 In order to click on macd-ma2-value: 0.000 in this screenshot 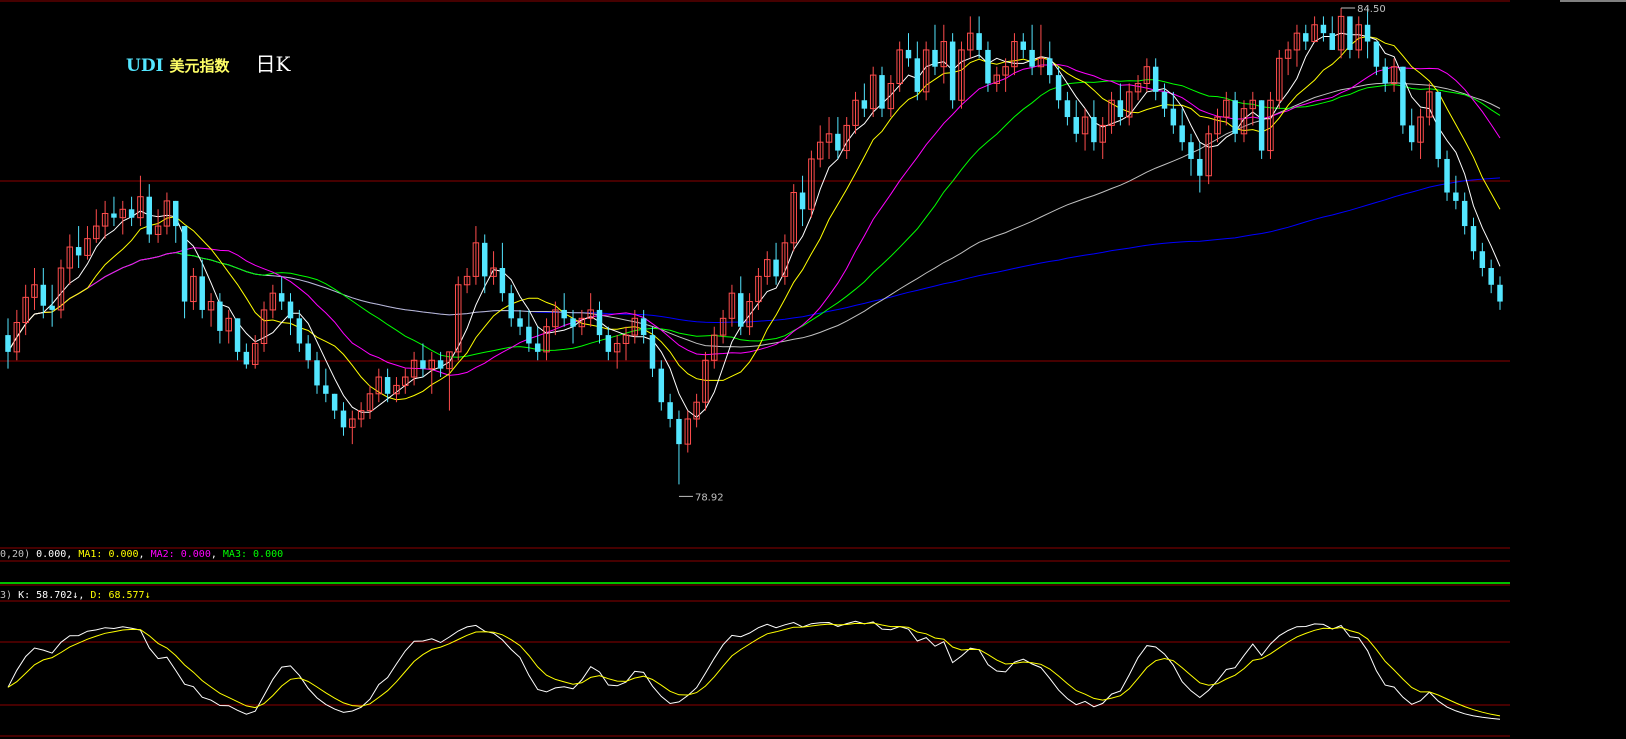, I will do `click(195, 554)`.